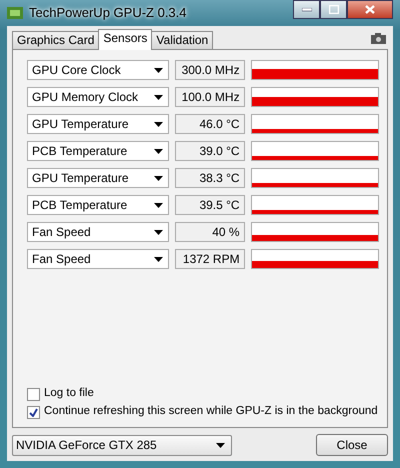 This screenshot has width=400, height=468. What do you see at coordinates (210, 97) in the screenshot?
I see `sensor-reading: 100.0 MHz` at bounding box center [210, 97].